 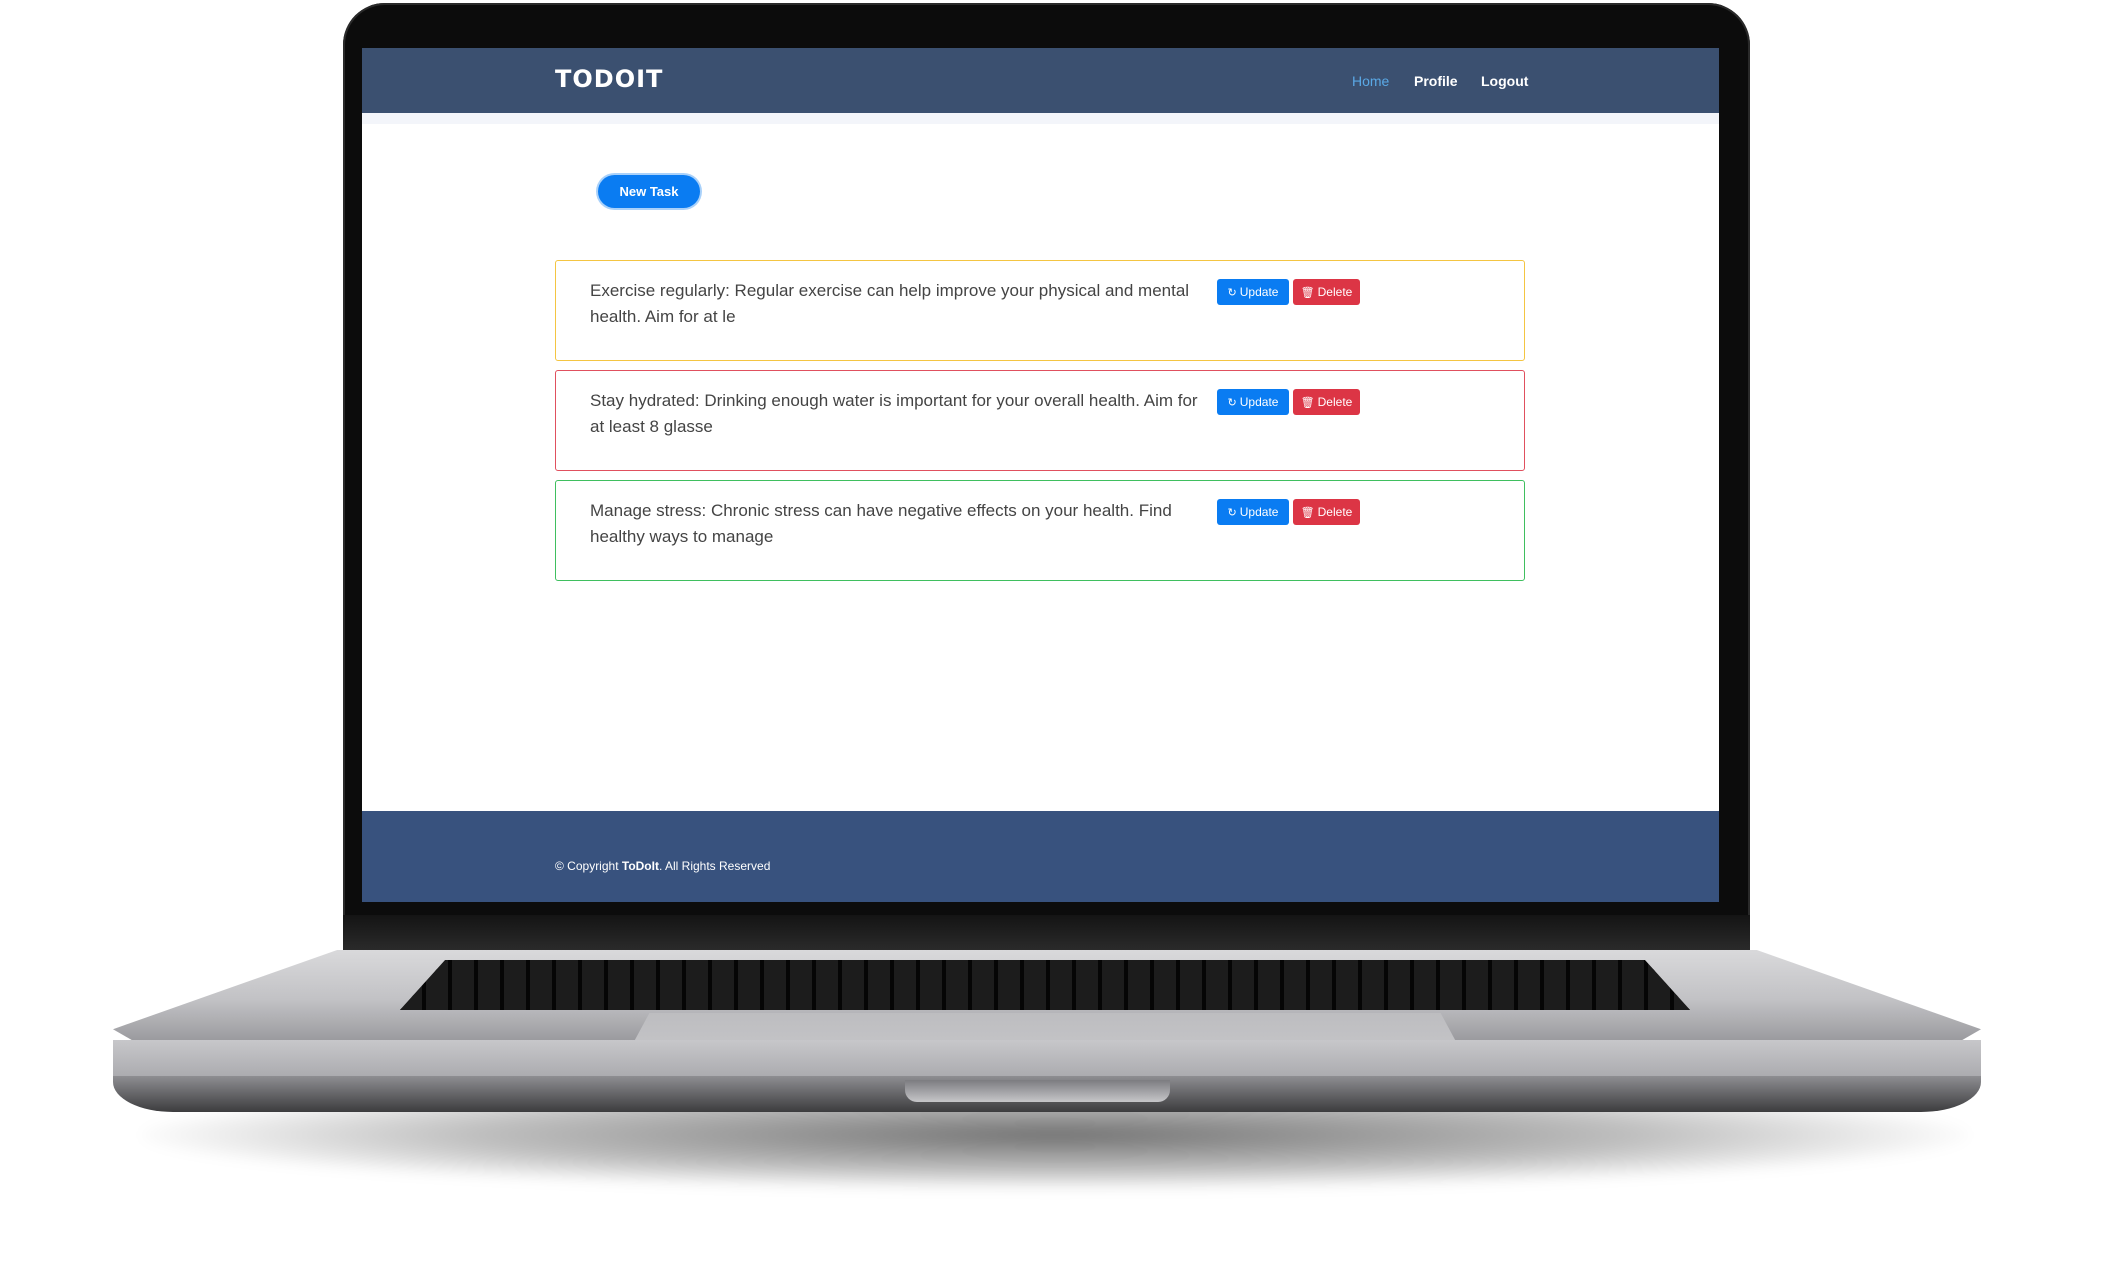 What do you see at coordinates (1037, 1091) in the screenshot?
I see `laptop-notch` at bounding box center [1037, 1091].